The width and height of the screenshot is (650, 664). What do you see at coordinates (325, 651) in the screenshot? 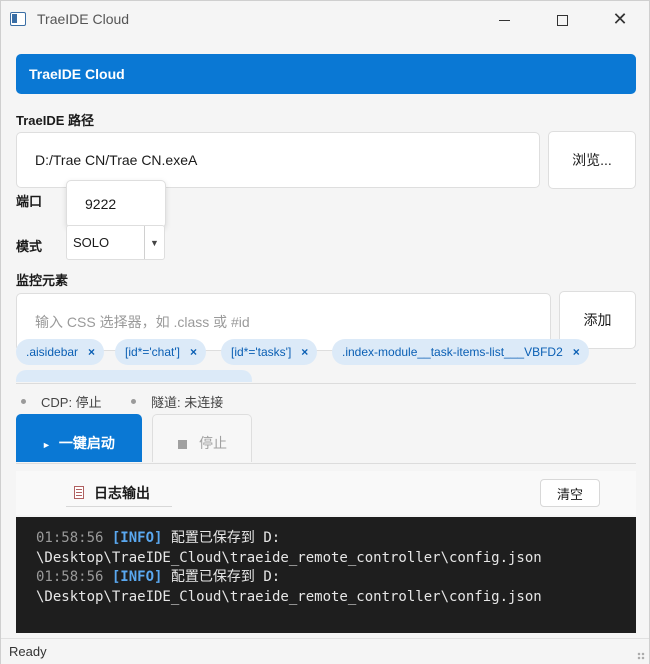
I see `status-bar: Ready` at bounding box center [325, 651].